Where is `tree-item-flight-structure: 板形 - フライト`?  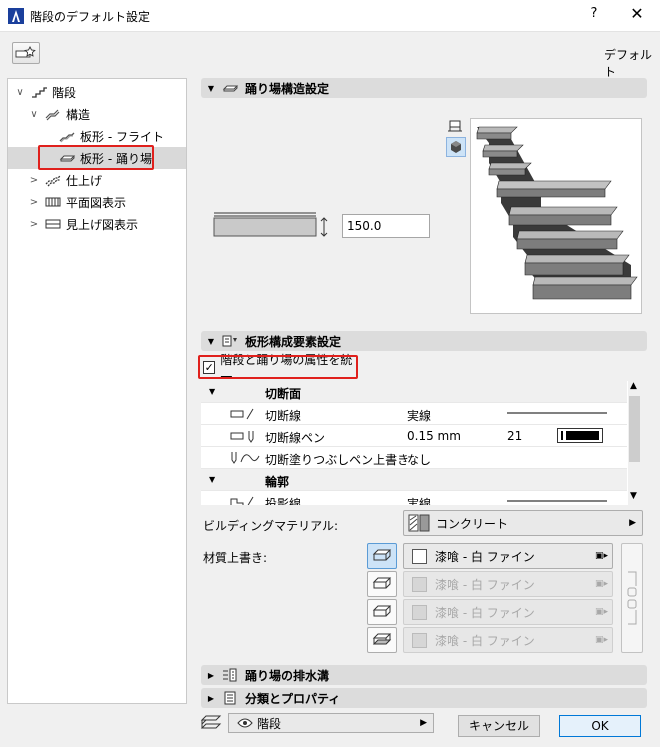
tree-item-flight-structure: 板形 - フライト is located at coordinates (97, 136).